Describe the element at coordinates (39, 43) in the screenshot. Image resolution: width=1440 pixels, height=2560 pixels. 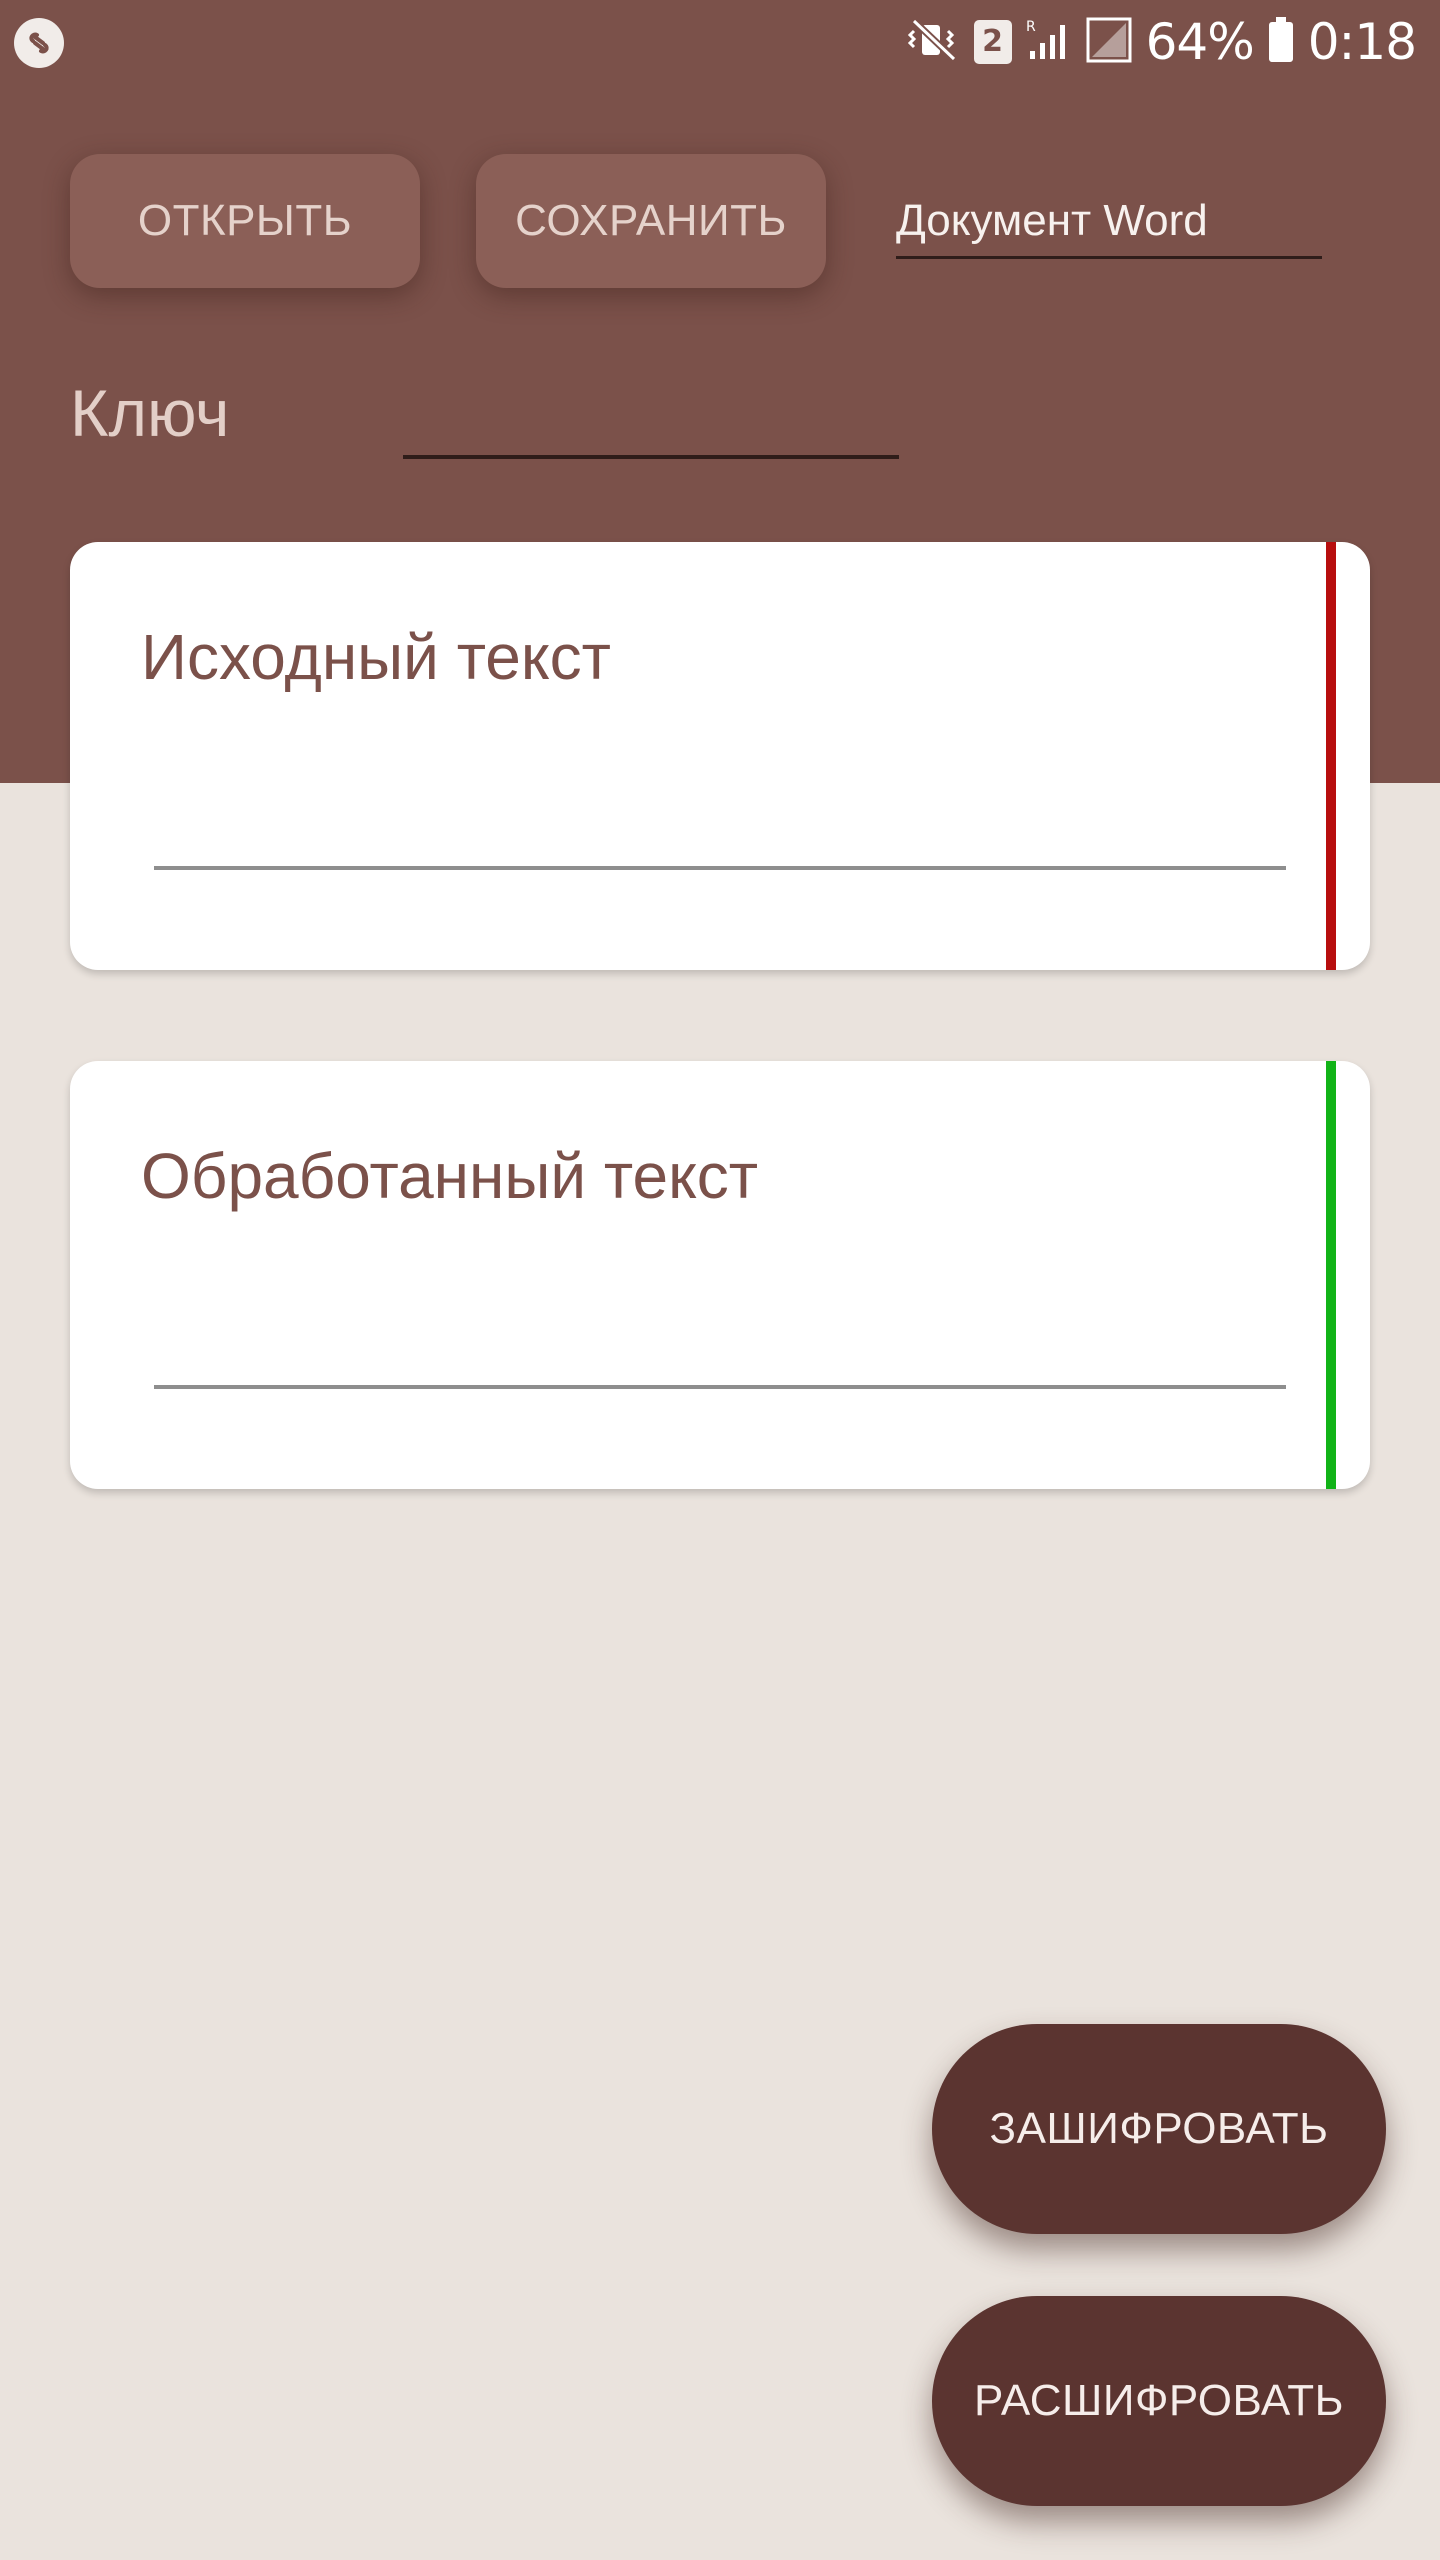
I see `shazam-icon` at that location.